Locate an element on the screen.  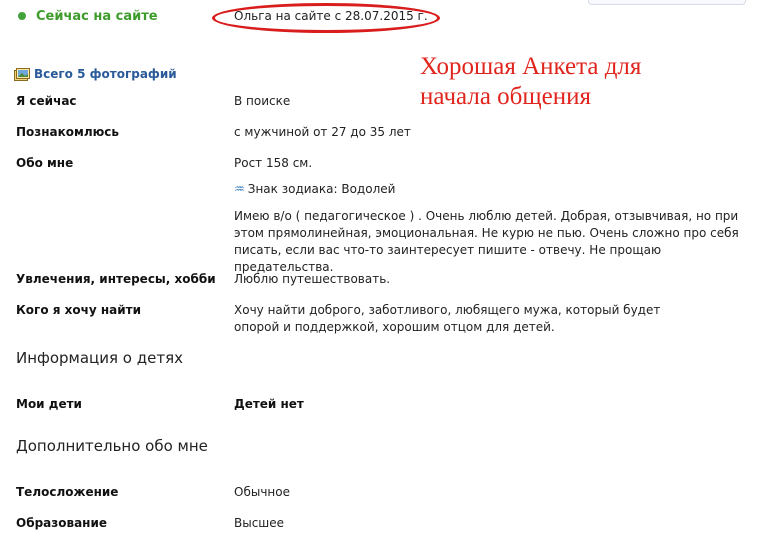
photo-album-icon is located at coordinates (22, 74).